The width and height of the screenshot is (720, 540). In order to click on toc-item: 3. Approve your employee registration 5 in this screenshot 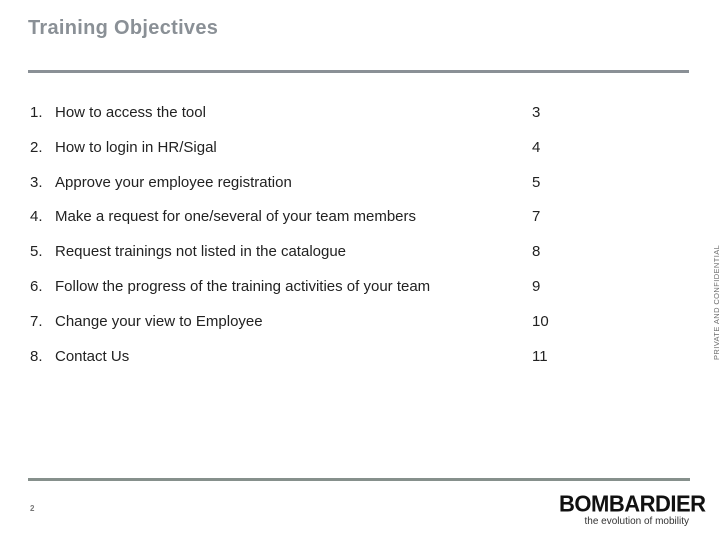, I will do `click(310, 191)`.